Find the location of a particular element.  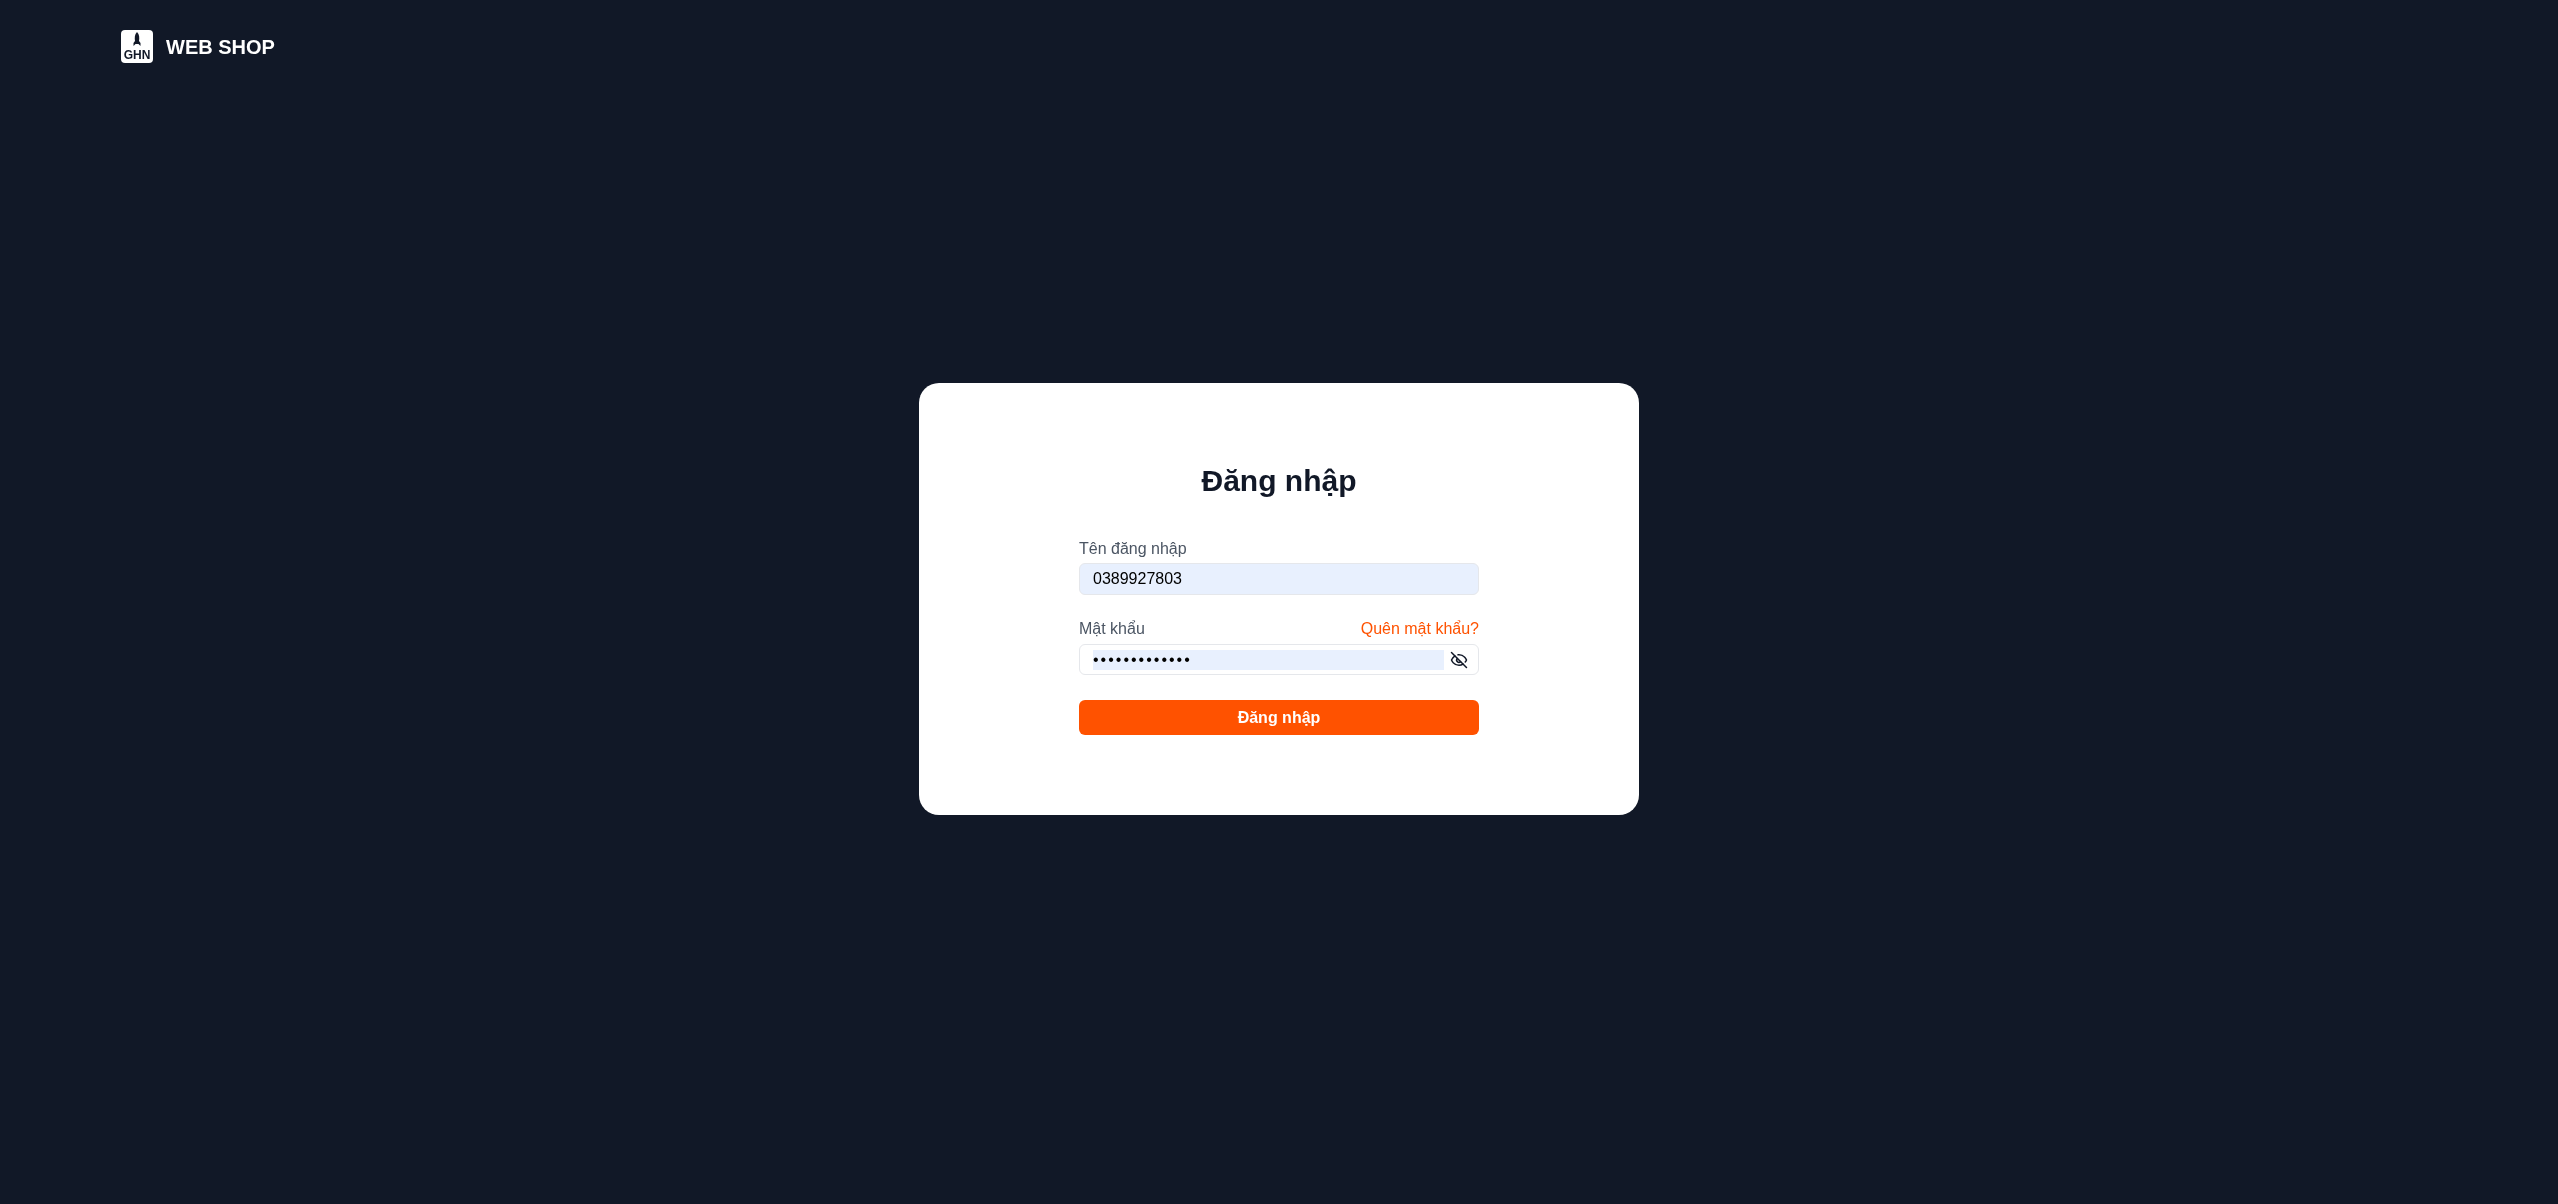

rocket-icon is located at coordinates (137, 39).